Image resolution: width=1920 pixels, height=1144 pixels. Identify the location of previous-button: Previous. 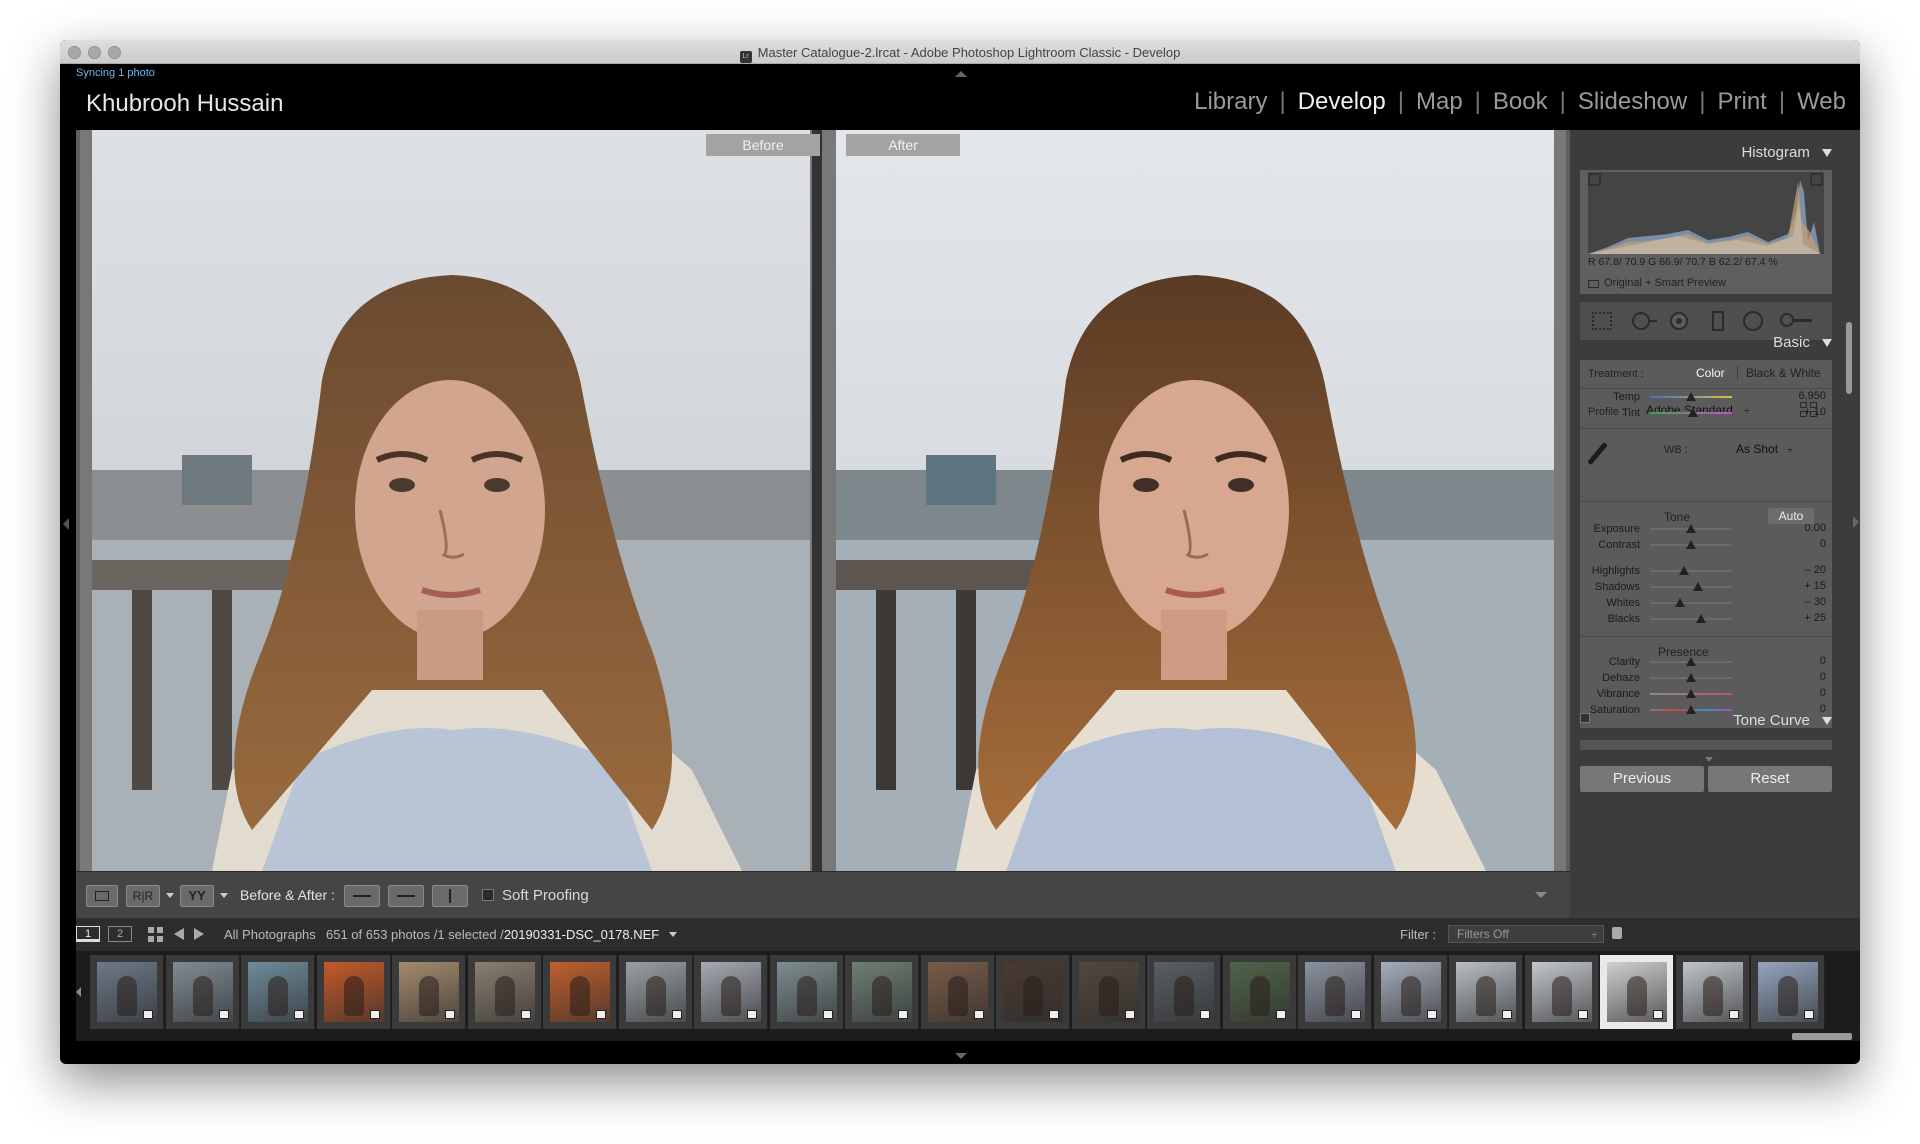
(1642, 779).